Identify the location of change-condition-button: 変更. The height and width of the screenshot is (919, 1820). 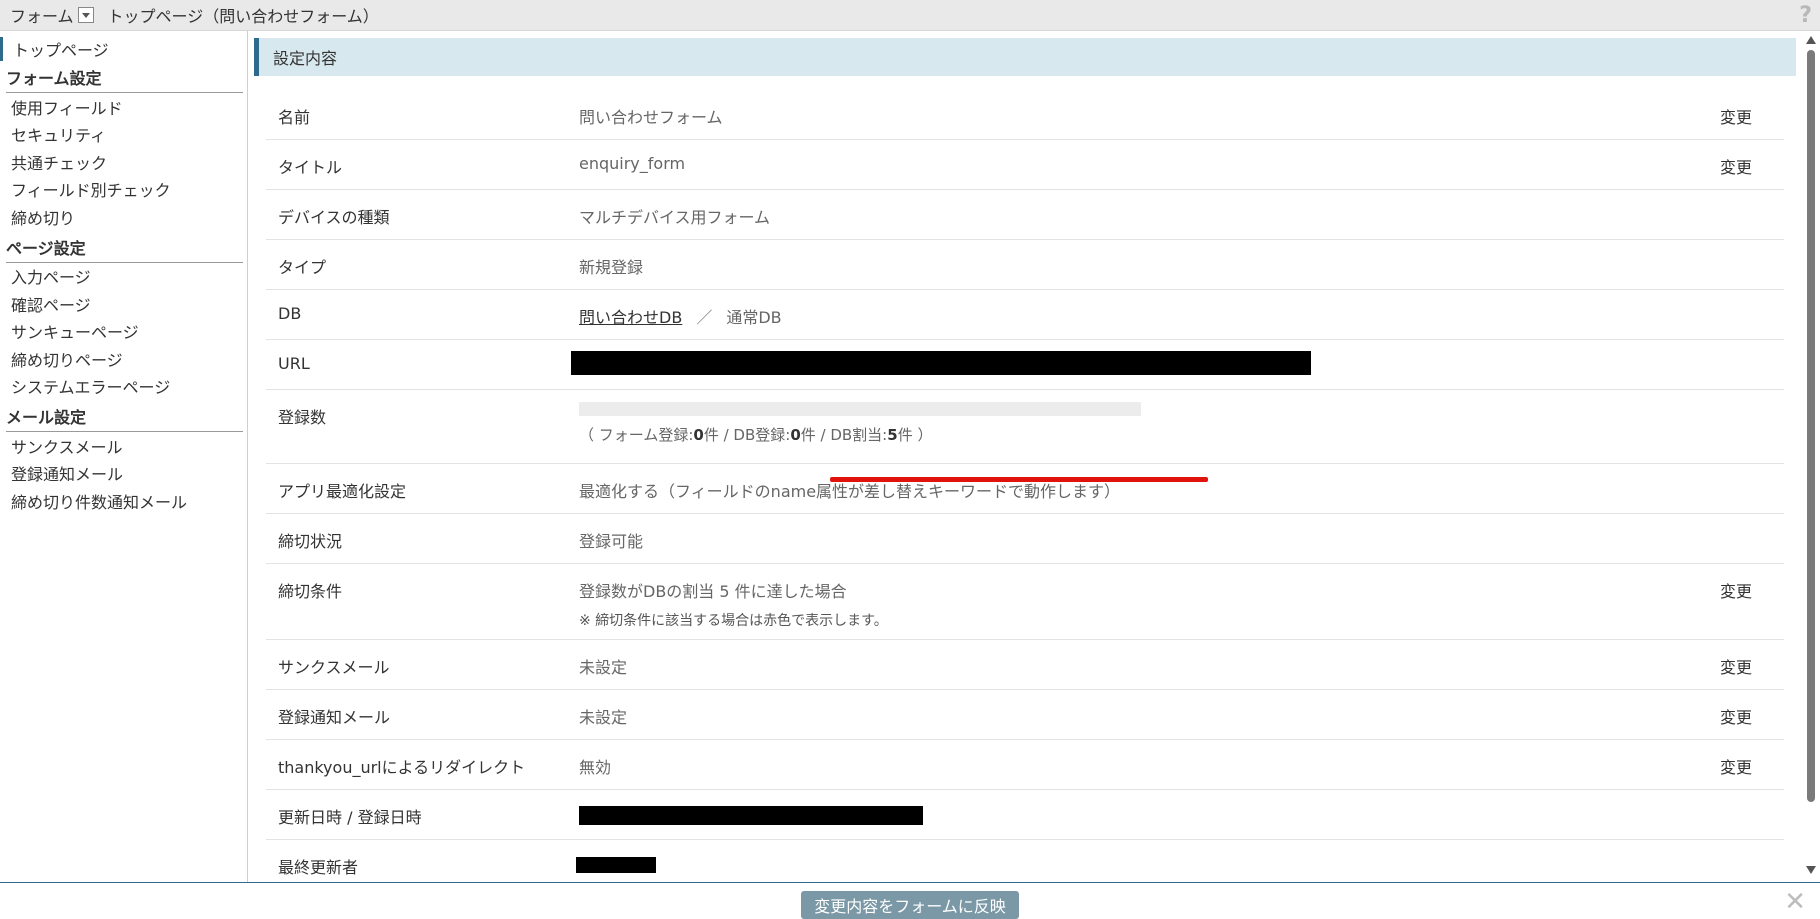
(1736, 590).